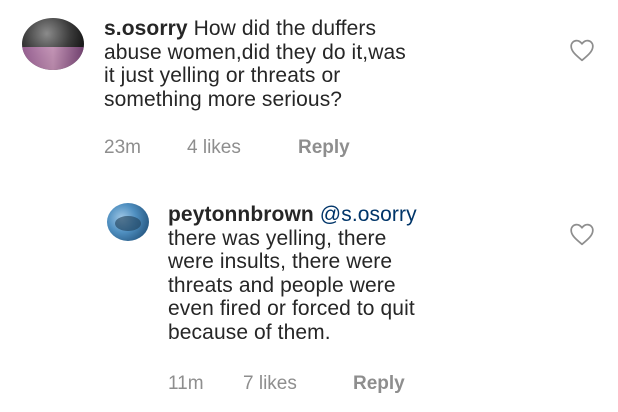 This screenshot has width=618, height=412. I want to click on comment-body-line: even fired or forced to quit, so click(291, 308).